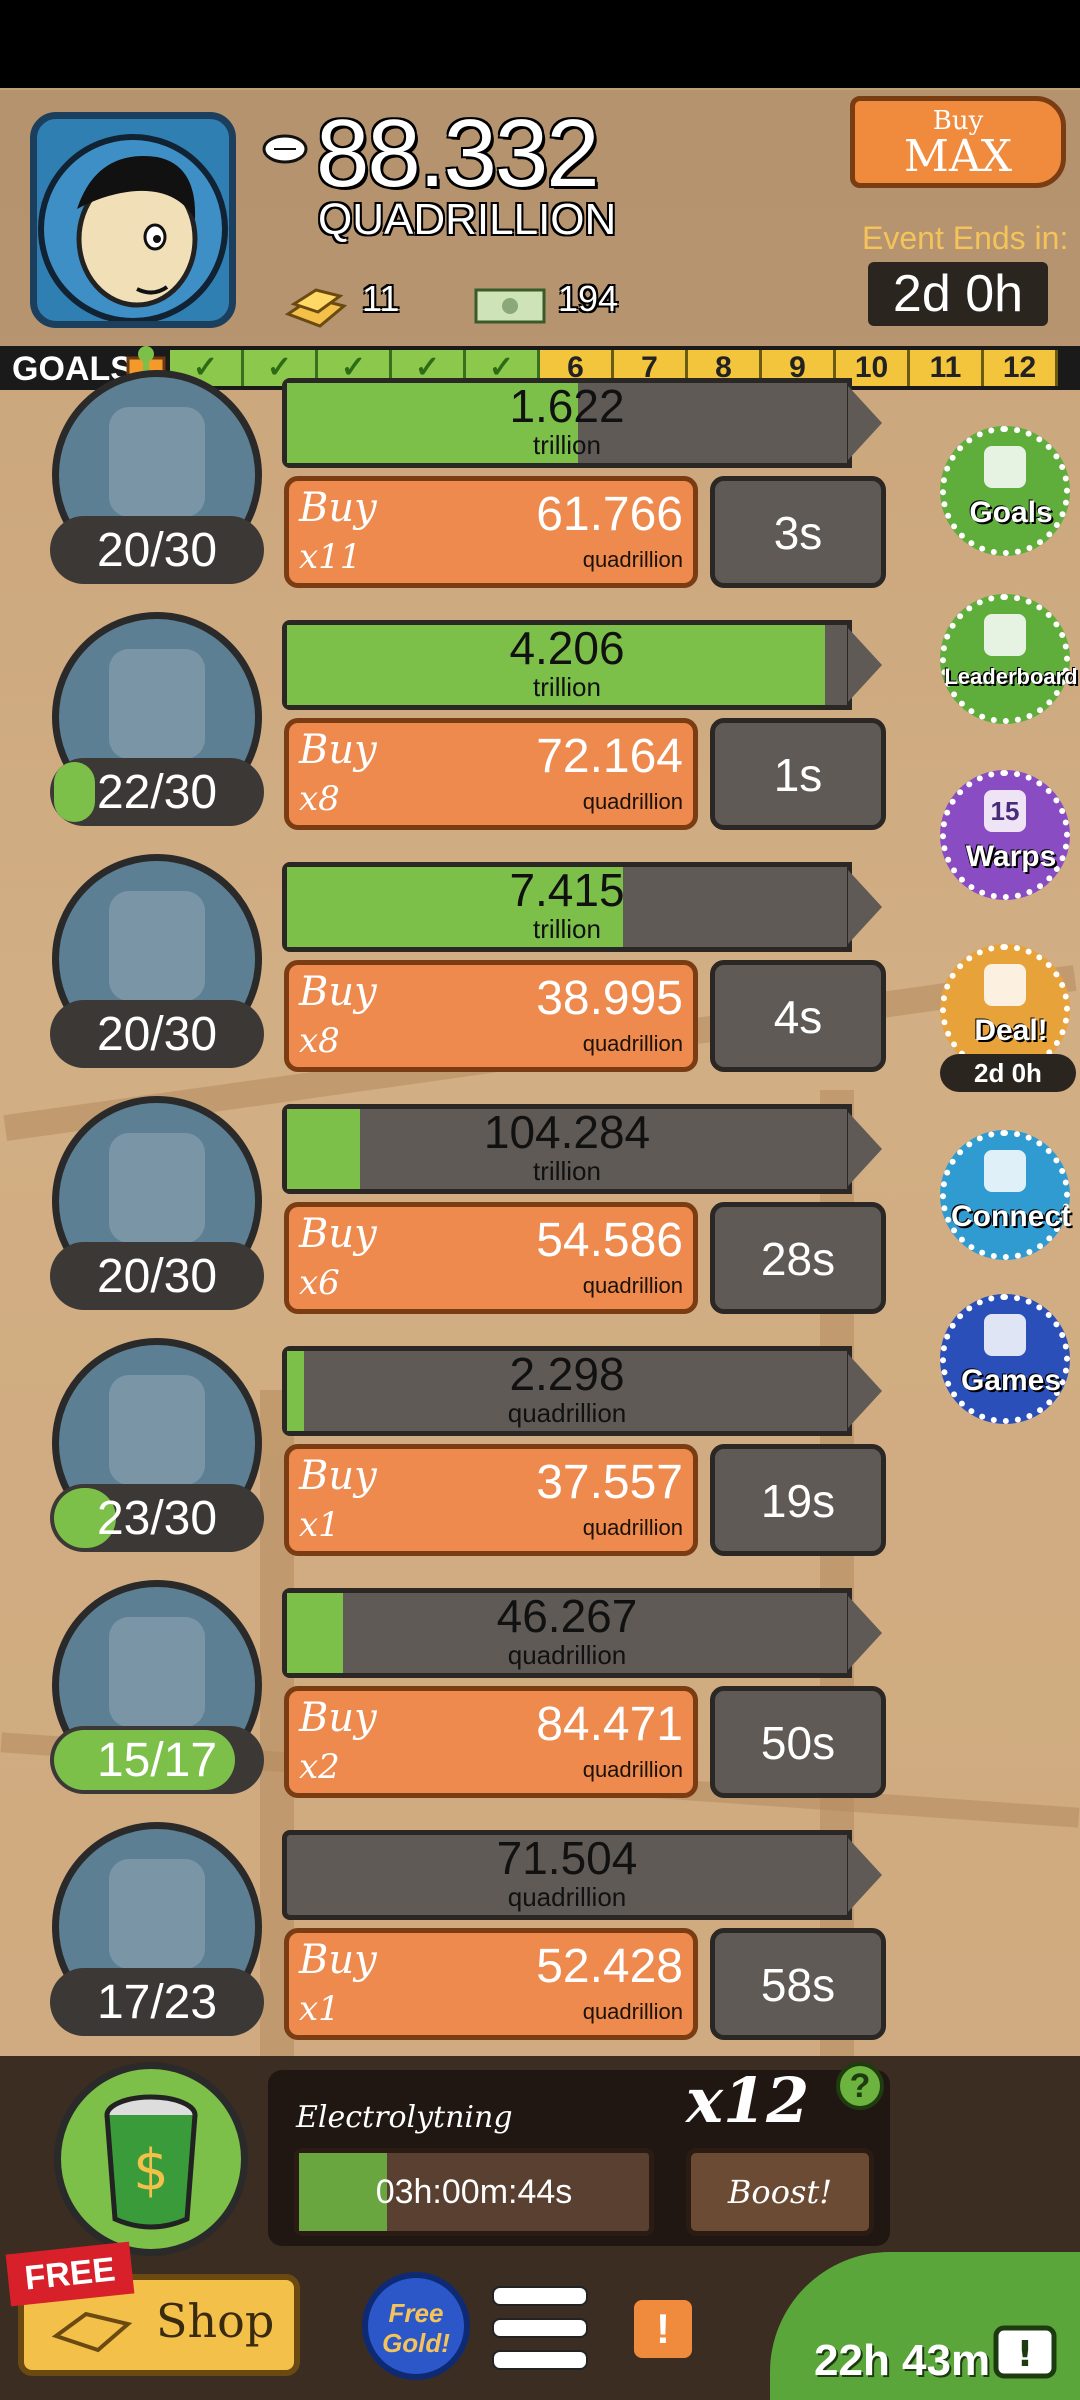 The image size is (1080, 2400). I want to click on cycle-timer: 28s, so click(798, 1258).